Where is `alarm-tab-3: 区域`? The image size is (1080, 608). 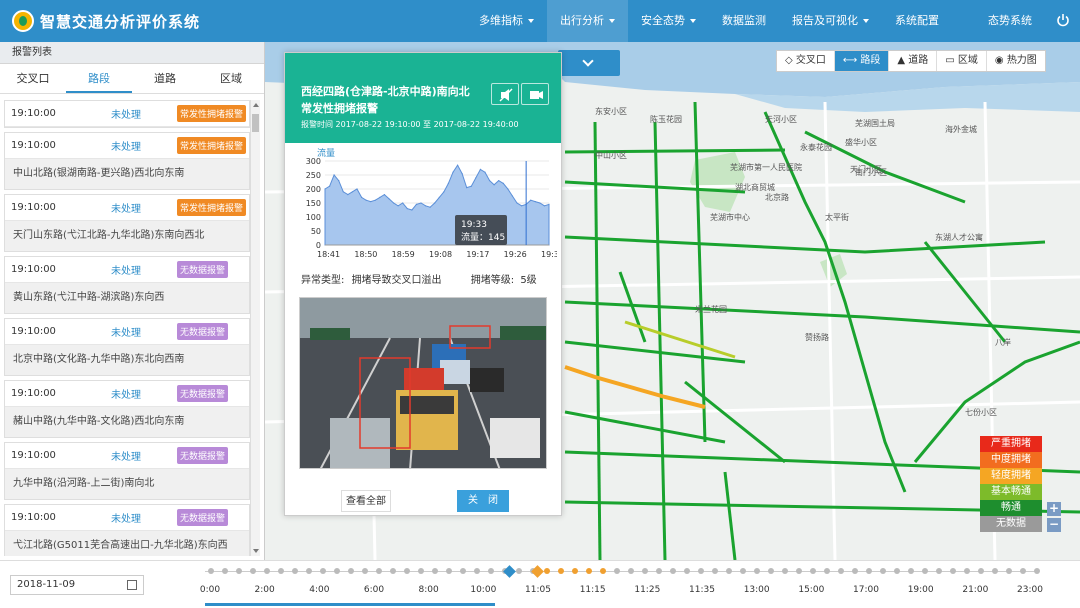 alarm-tab-3: 区域 is located at coordinates (231, 78).